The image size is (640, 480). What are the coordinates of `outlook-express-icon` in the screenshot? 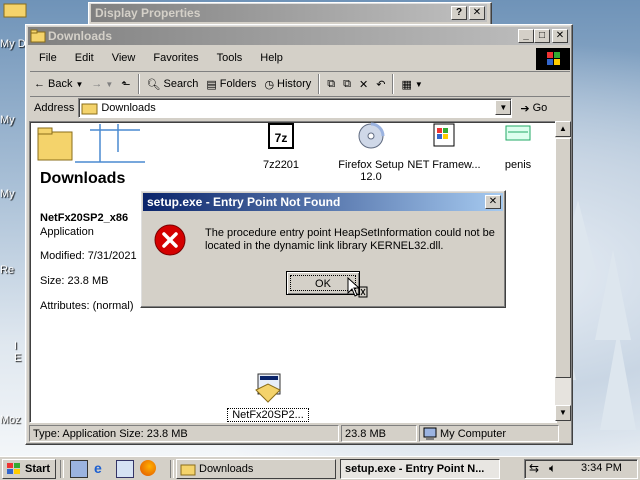 It's located at (125, 469).